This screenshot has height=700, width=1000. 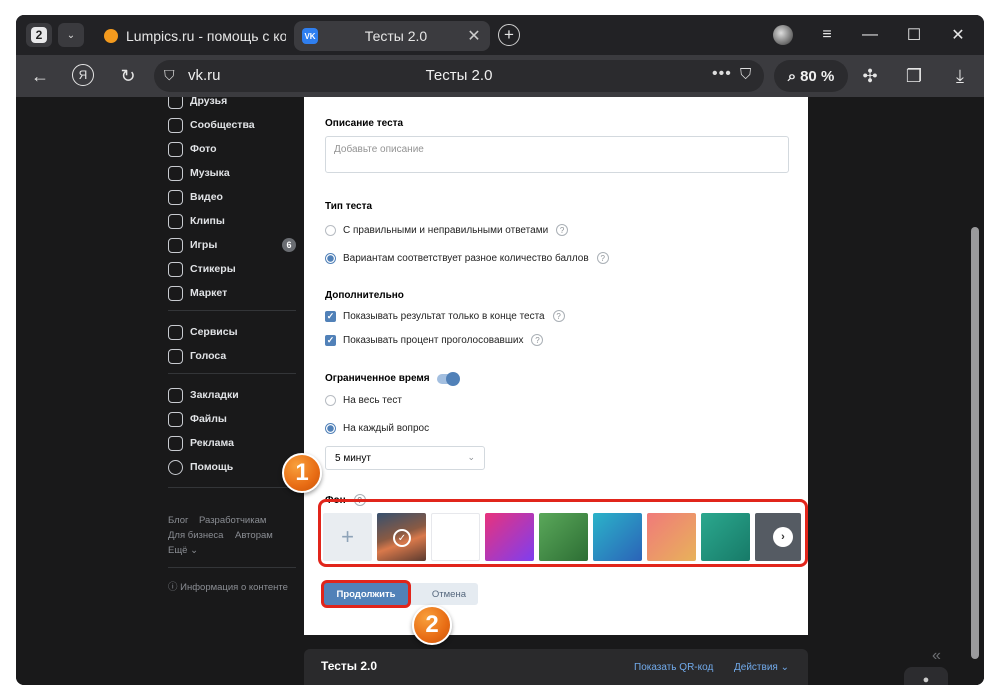 I want to click on tab-close-icon: ✕, so click(x=474, y=36).